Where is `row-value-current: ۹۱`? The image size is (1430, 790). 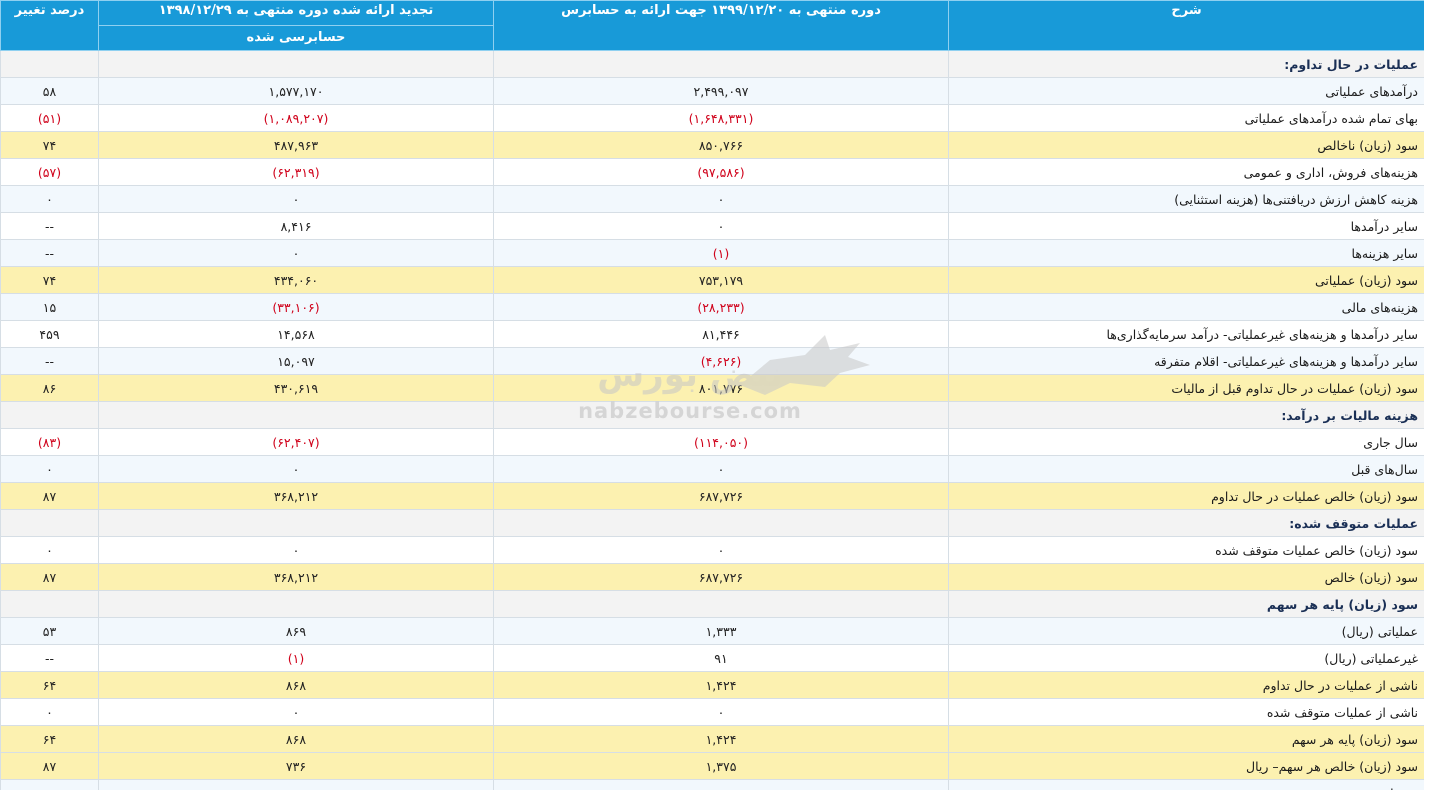 row-value-current: ۹۱ is located at coordinates (721, 658).